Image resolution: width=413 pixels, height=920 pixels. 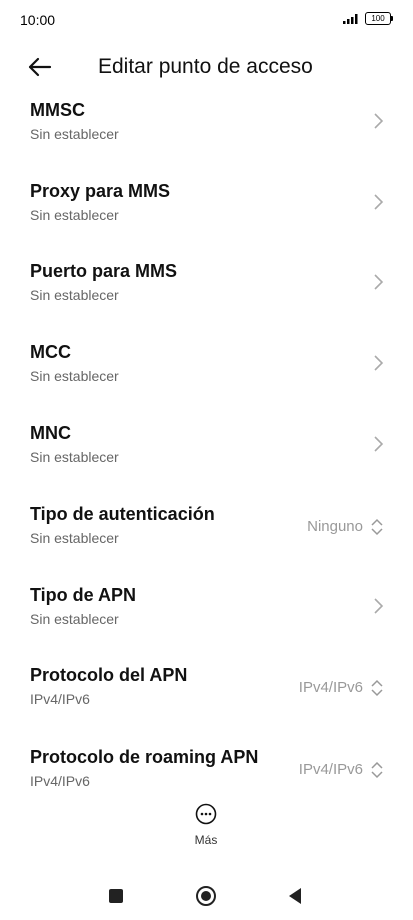 I want to click on setting-title: Puerto para MMS, so click(x=104, y=271).